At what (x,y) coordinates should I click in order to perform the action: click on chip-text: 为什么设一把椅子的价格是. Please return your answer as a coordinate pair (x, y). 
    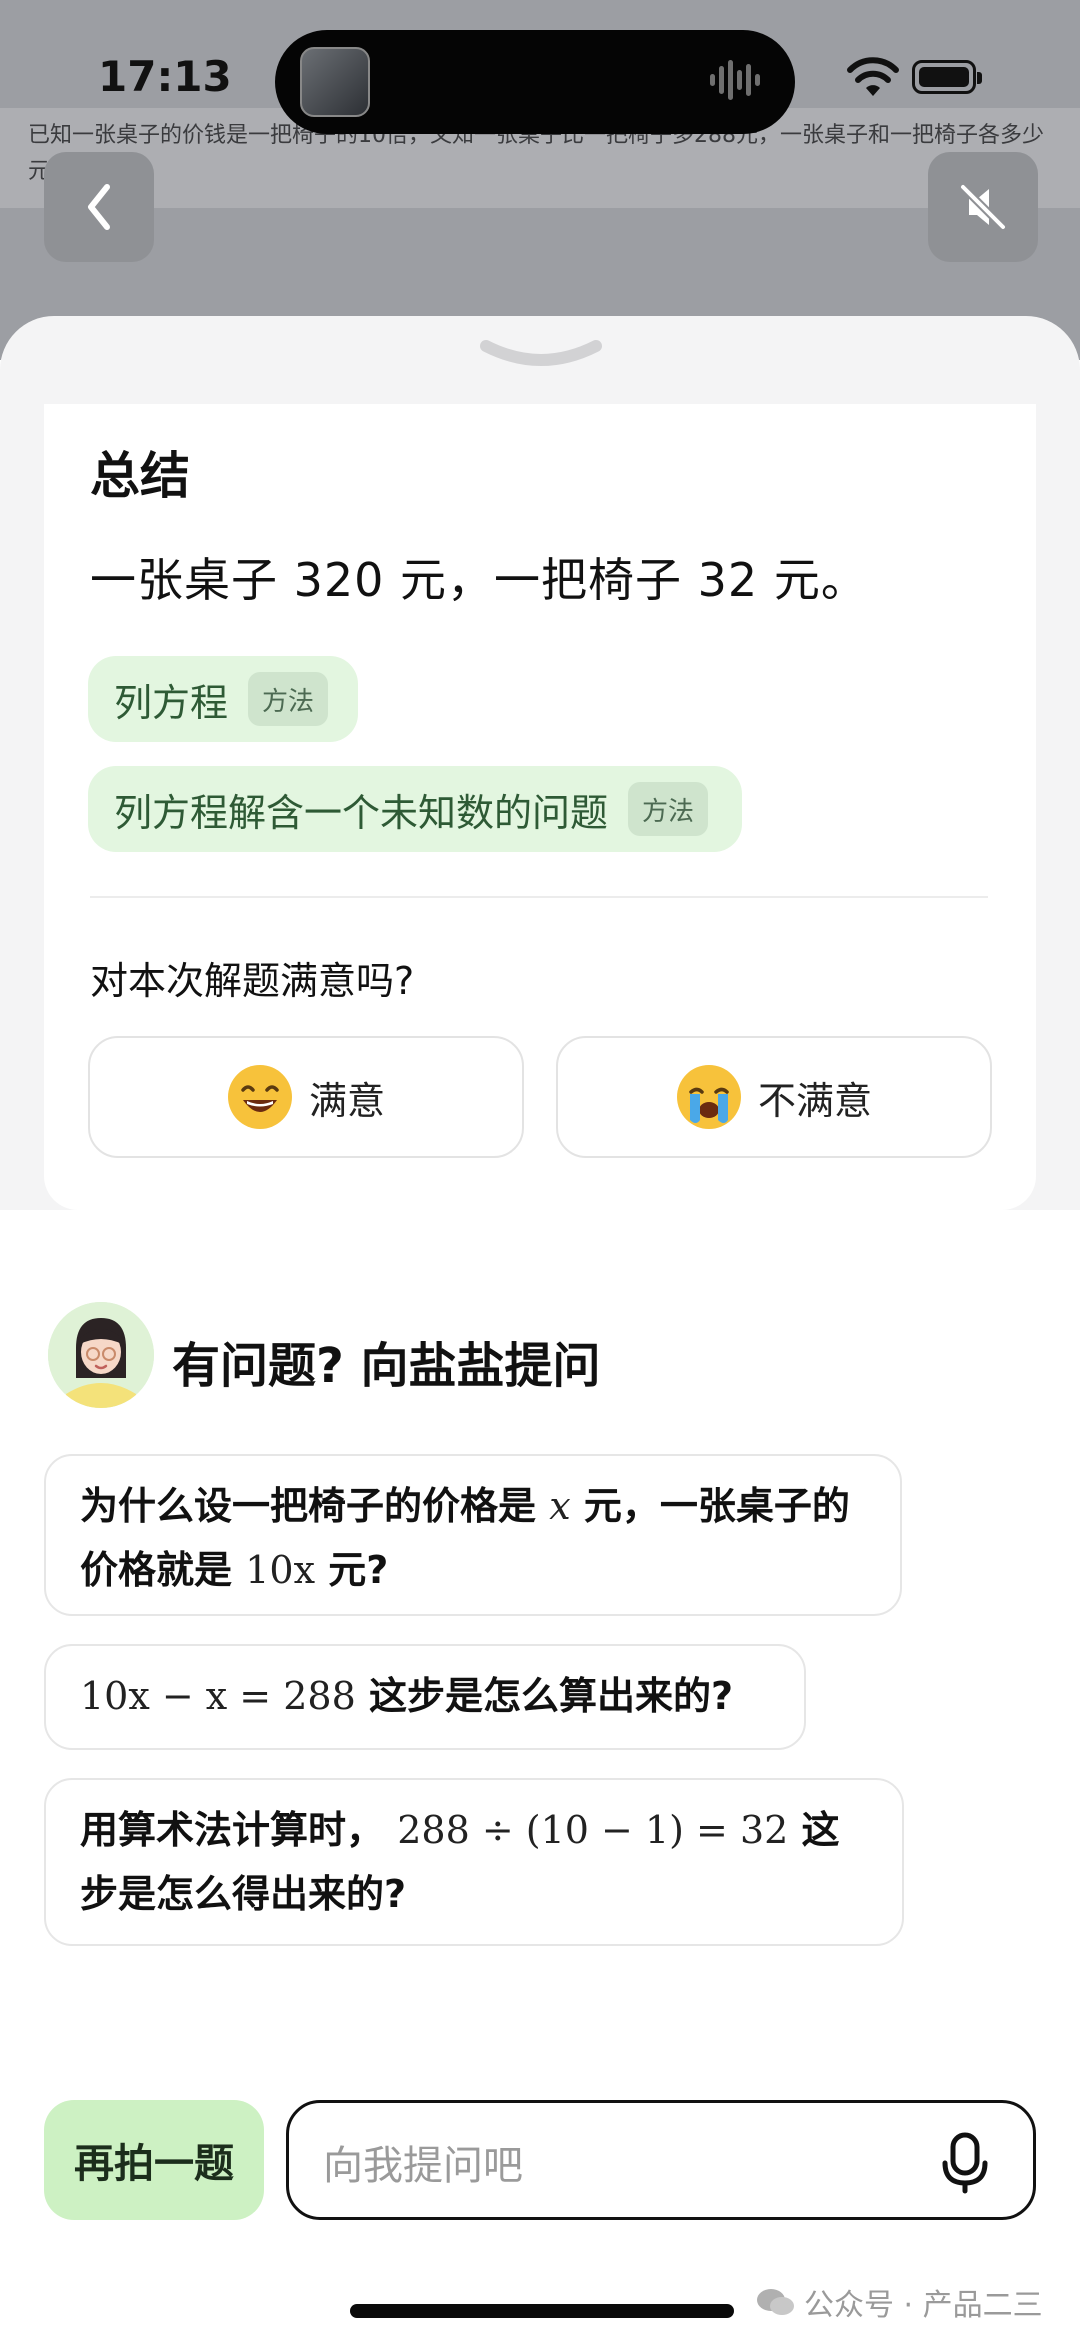
    Looking at the image, I should click on (315, 1506).